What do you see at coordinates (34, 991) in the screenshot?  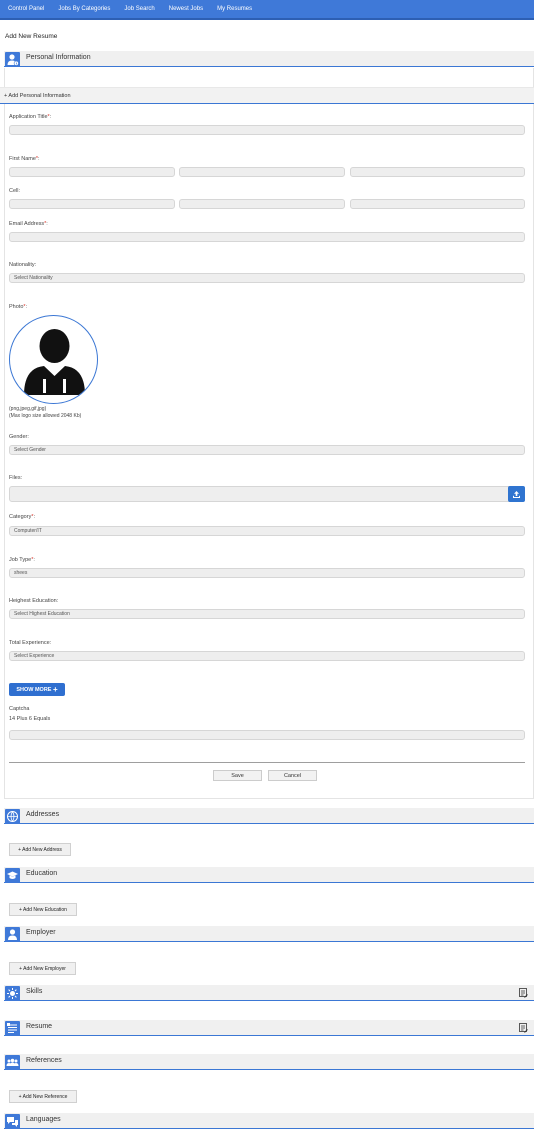 I see `section-label: Skills` at bounding box center [34, 991].